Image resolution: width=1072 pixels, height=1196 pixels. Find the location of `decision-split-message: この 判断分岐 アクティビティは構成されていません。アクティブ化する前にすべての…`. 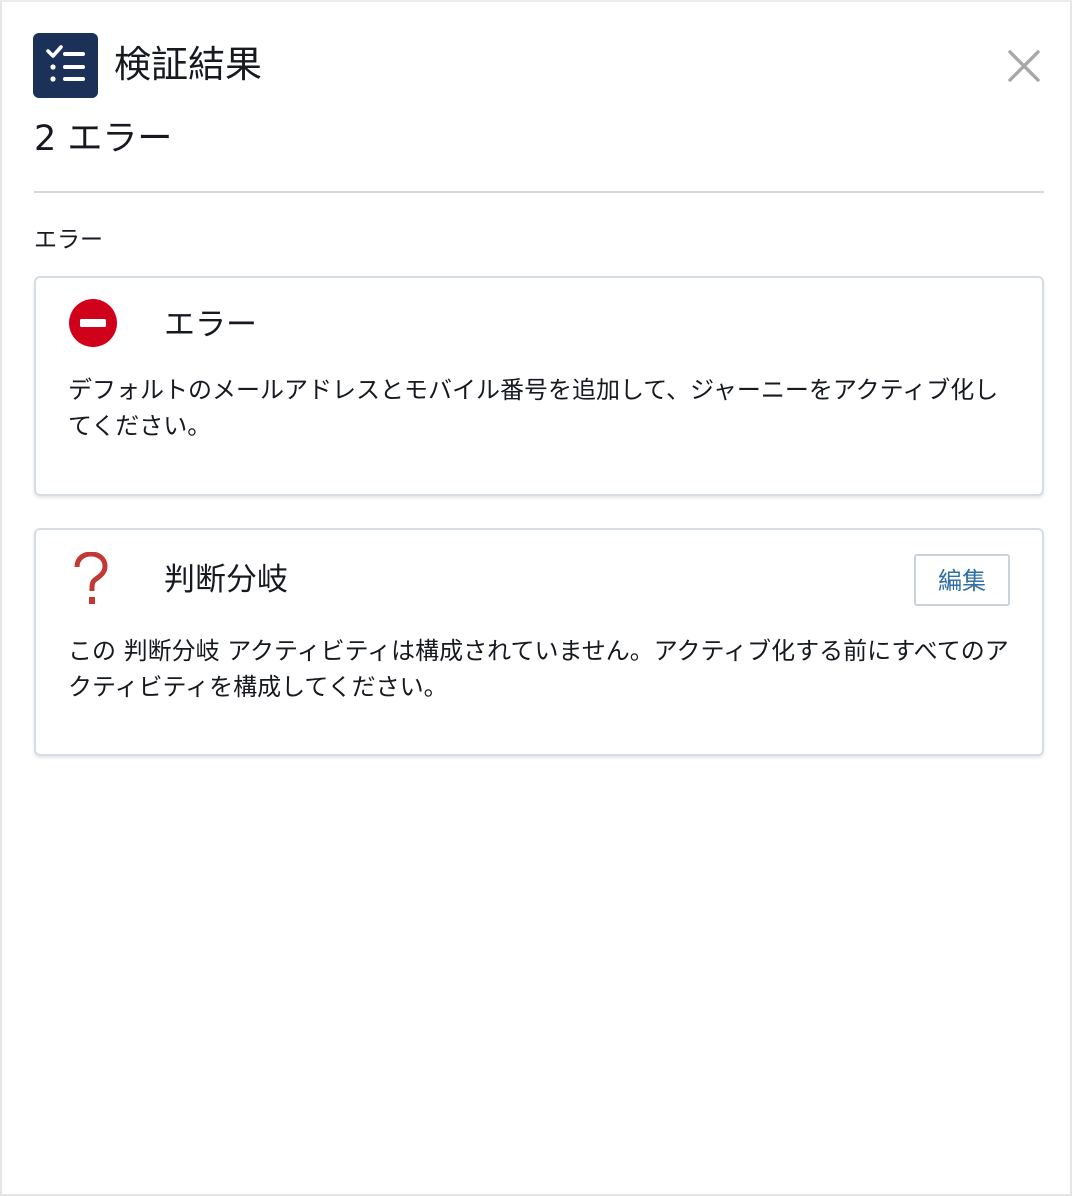

decision-split-message: この 判断分岐 アクティビティは構成されていません。アクティブ化する前にすべての… is located at coordinates (538, 669).